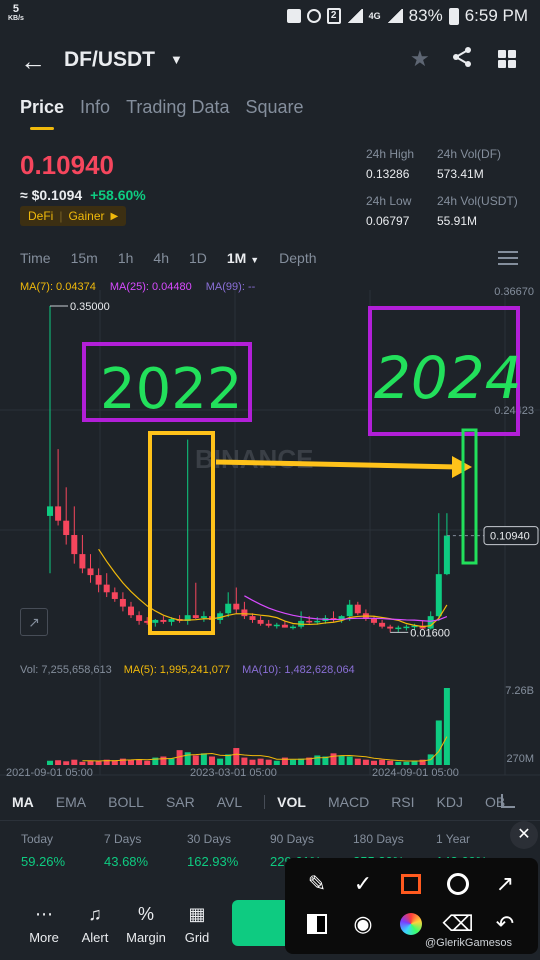  Describe the element at coordinates (378, 839) in the screenshot. I see `perf-label: 180 Days` at that location.